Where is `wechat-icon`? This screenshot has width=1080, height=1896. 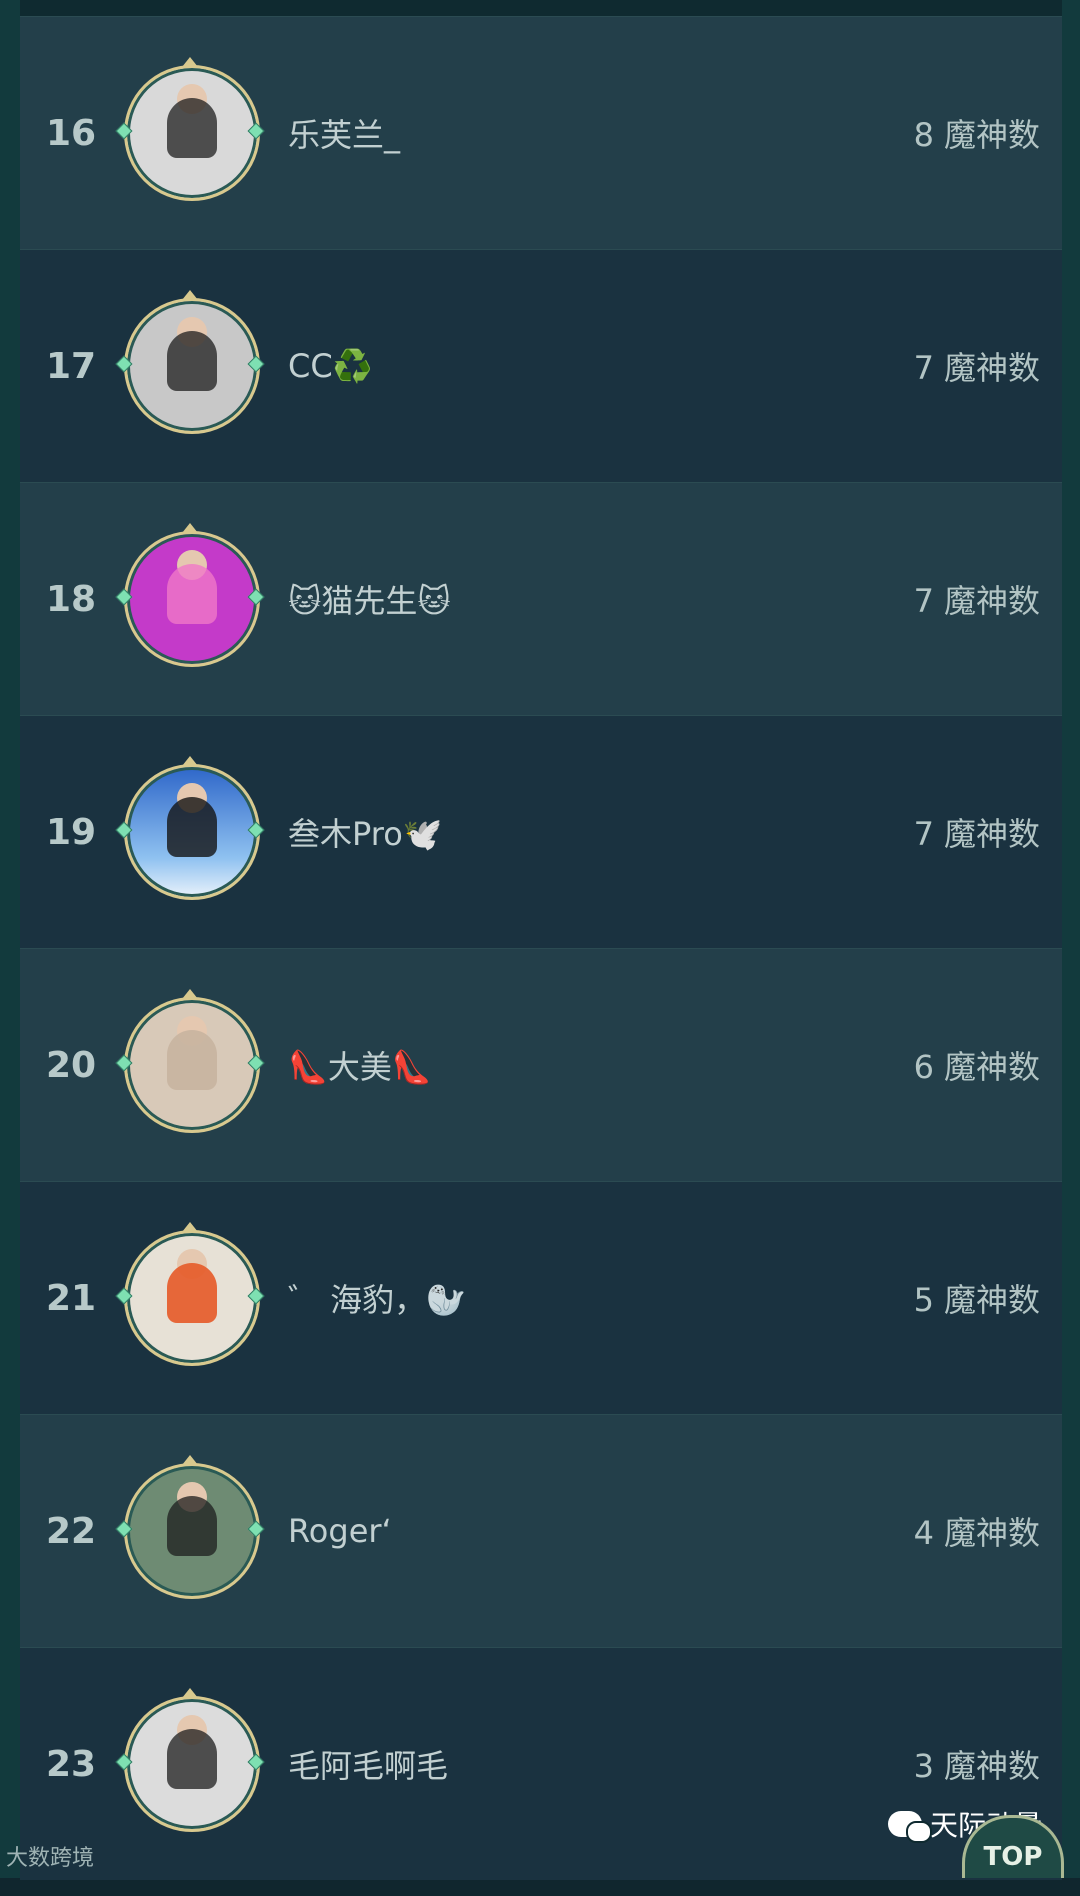
wechat-icon is located at coordinates (909, 1827).